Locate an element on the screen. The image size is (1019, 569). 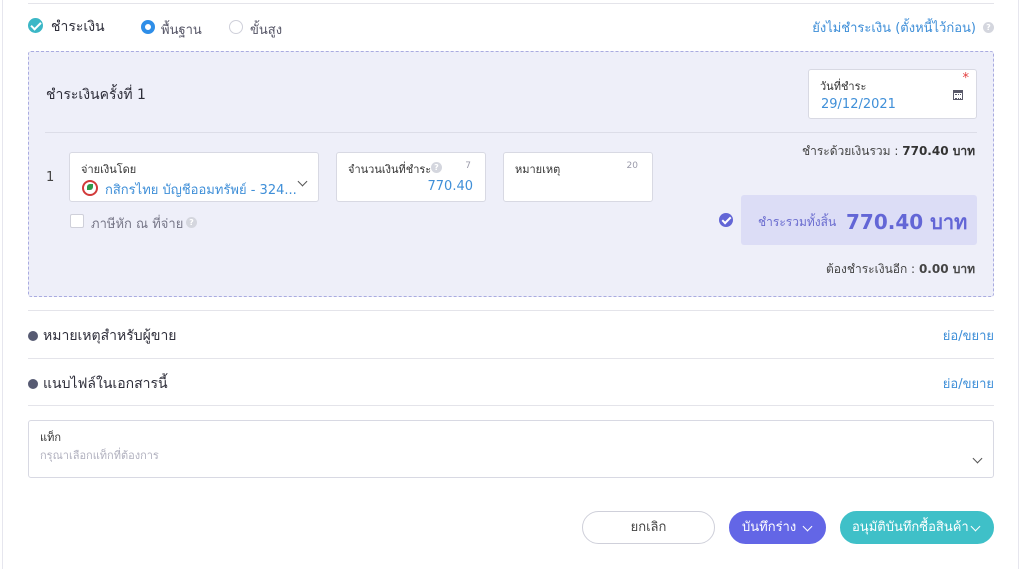
payment-date-field: วันที่ชำระ * 29/12/2021 is located at coordinates (892, 94).